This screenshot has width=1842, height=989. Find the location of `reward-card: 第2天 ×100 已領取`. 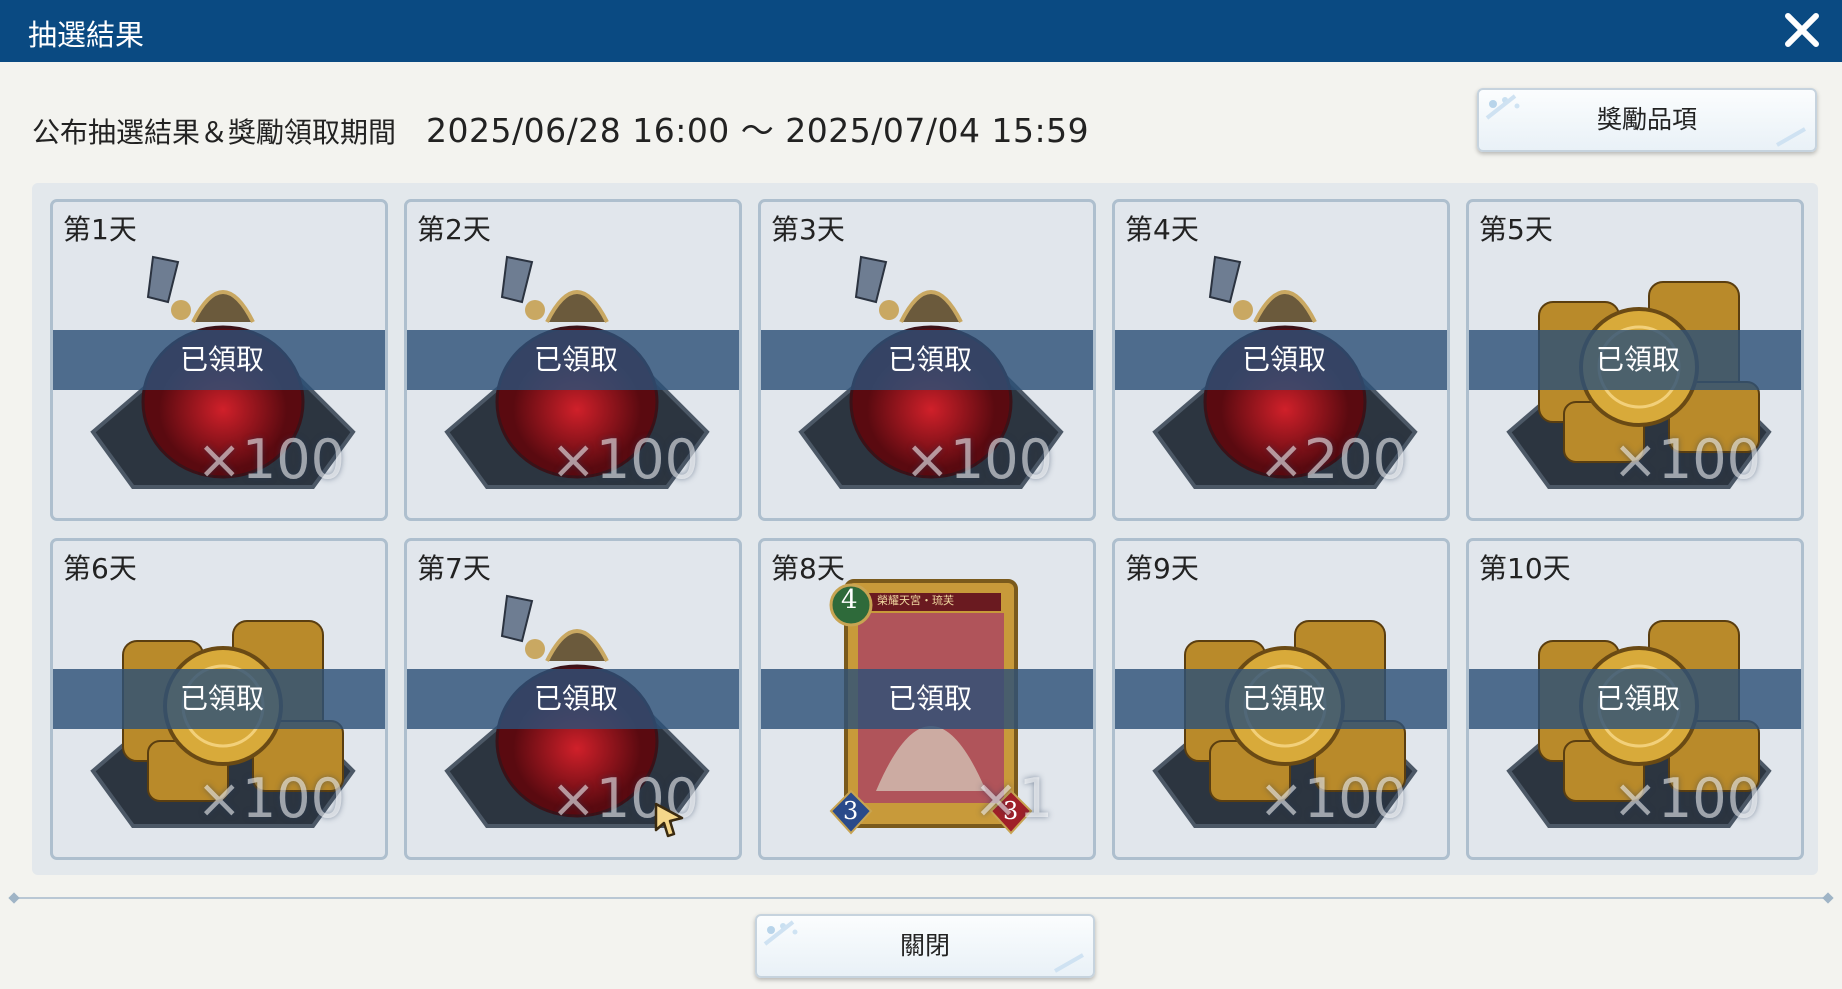

reward-card: 第2天 ×100 已領取 is located at coordinates (573, 360).